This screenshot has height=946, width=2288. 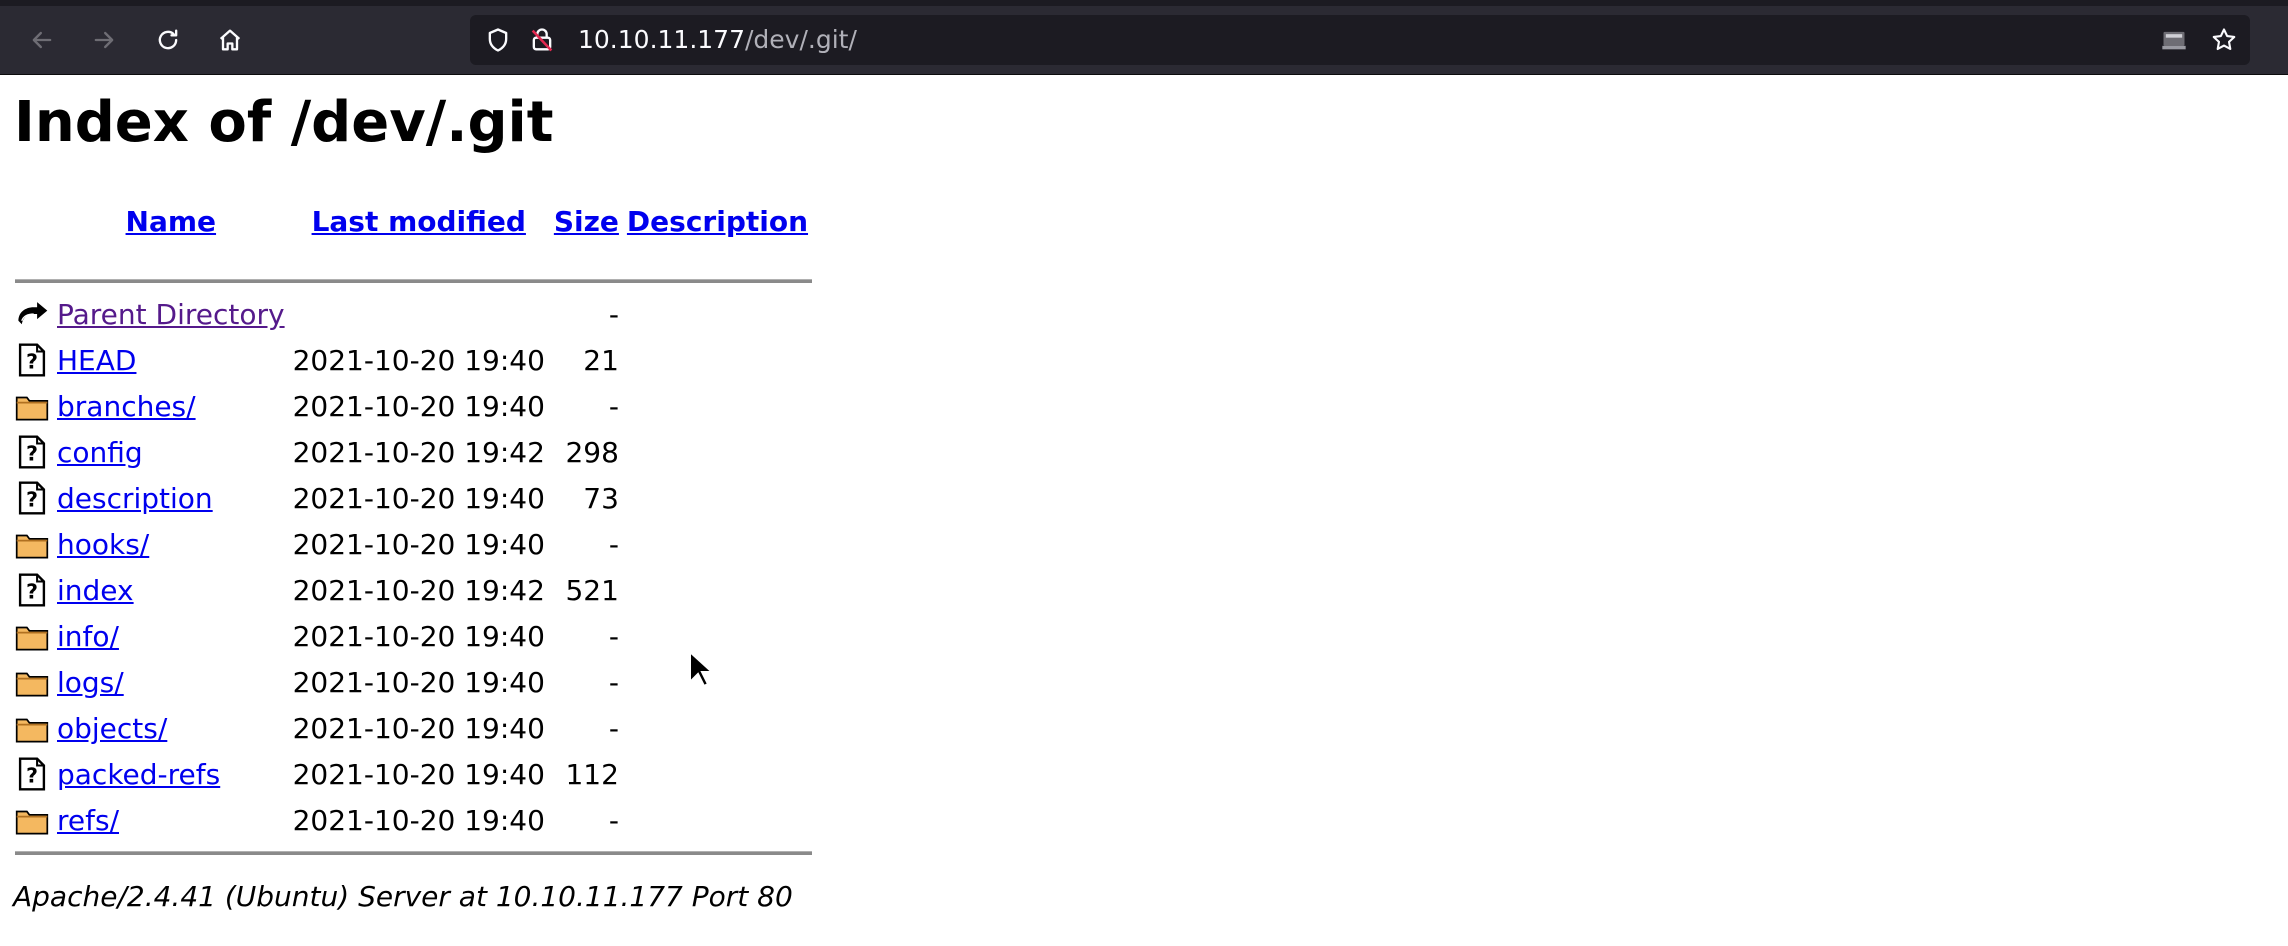 What do you see at coordinates (414, 281) in the screenshot?
I see `header-divider` at bounding box center [414, 281].